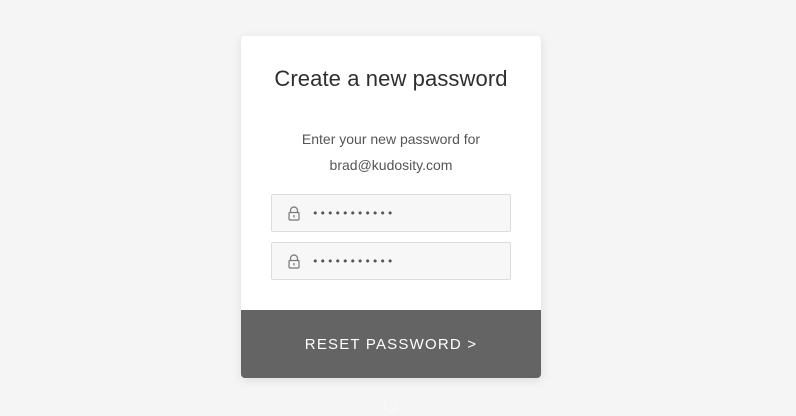 Image resolution: width=796 pixels, height=416 pixels. Describe the element at coordinates (391, 405) in the screenshot. I see `loading-spinner-icon` at that location.